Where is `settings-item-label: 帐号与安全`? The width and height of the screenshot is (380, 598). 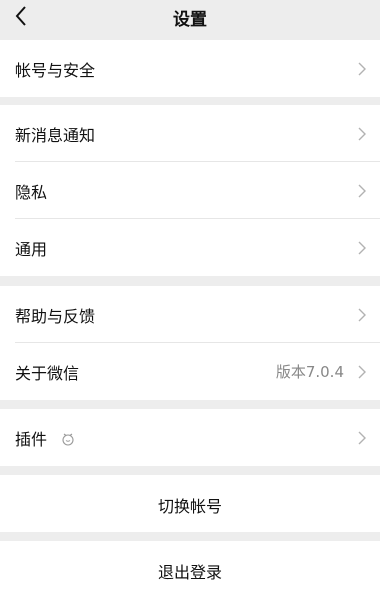
settings-item-label: 帐号与安全 is located at coordinates (55, 70).